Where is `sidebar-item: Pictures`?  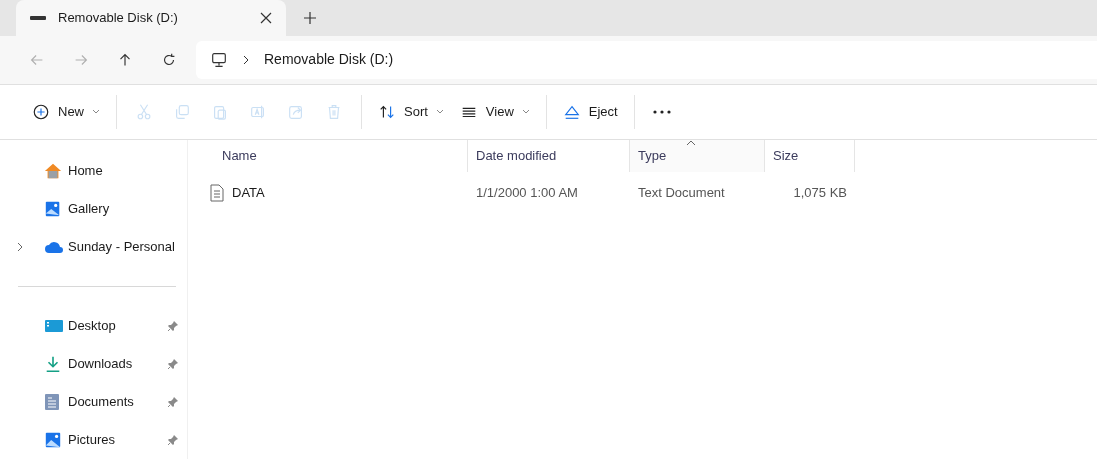
sidebar-item: Pictures is located at coordinates (101, 440).